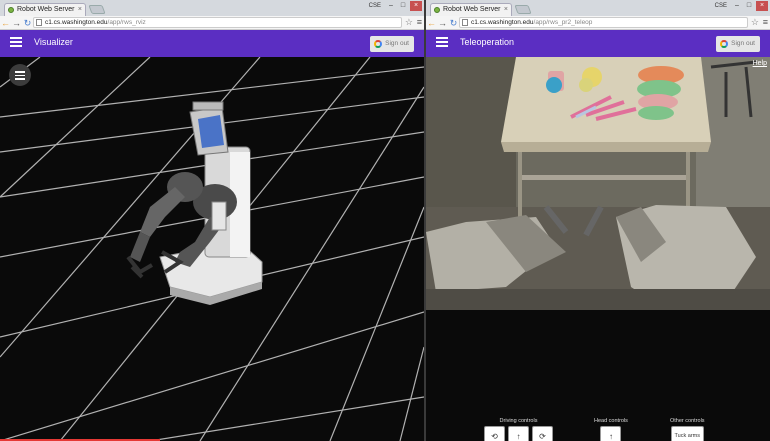 The image size is (770, 441). I want to click on head-controls: Head controls ↑, so click(611, 429).